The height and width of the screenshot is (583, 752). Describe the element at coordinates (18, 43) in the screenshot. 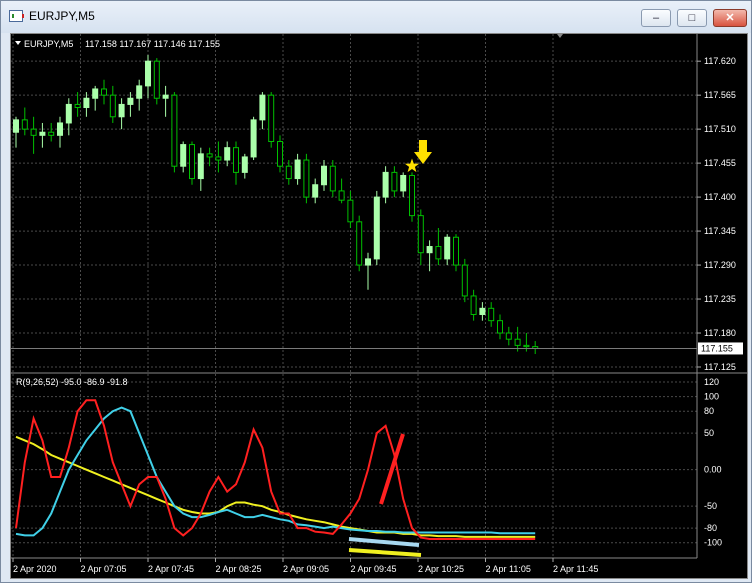

I see `chart-menu-triangle-icon` at that location.